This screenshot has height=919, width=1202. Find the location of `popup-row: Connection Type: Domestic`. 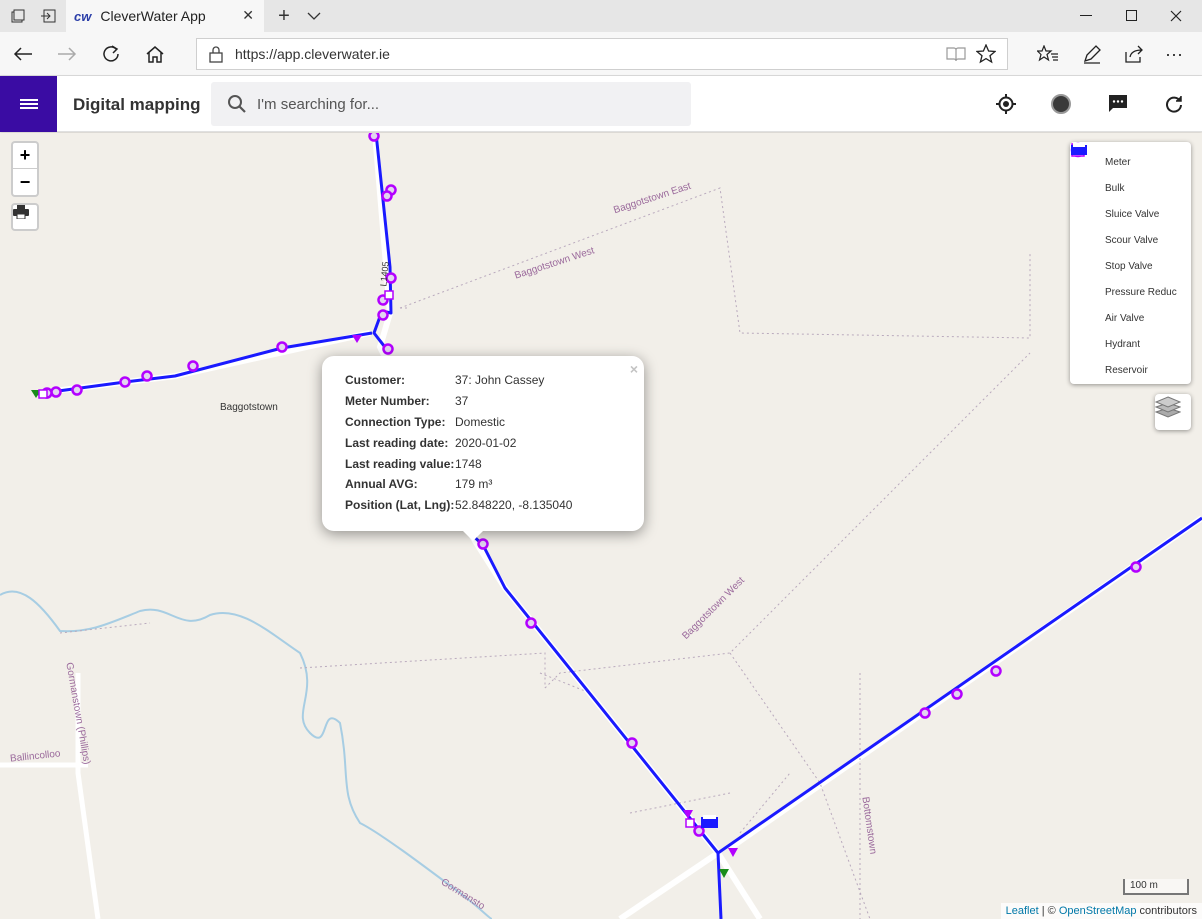

popup-row: Connection Type: Domestic is located at coordinates (494, 422).